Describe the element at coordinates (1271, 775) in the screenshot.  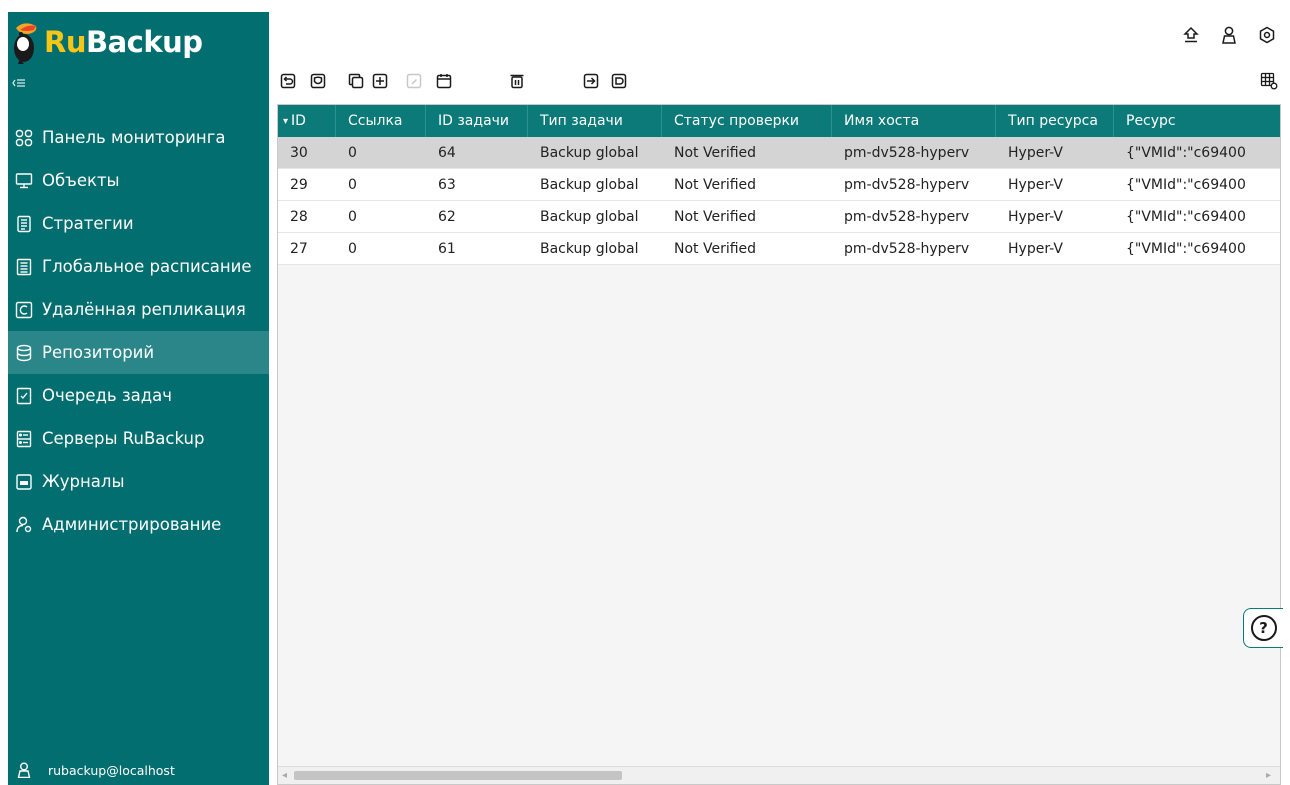
I see `scroll-right-icon: ▸` at that location.